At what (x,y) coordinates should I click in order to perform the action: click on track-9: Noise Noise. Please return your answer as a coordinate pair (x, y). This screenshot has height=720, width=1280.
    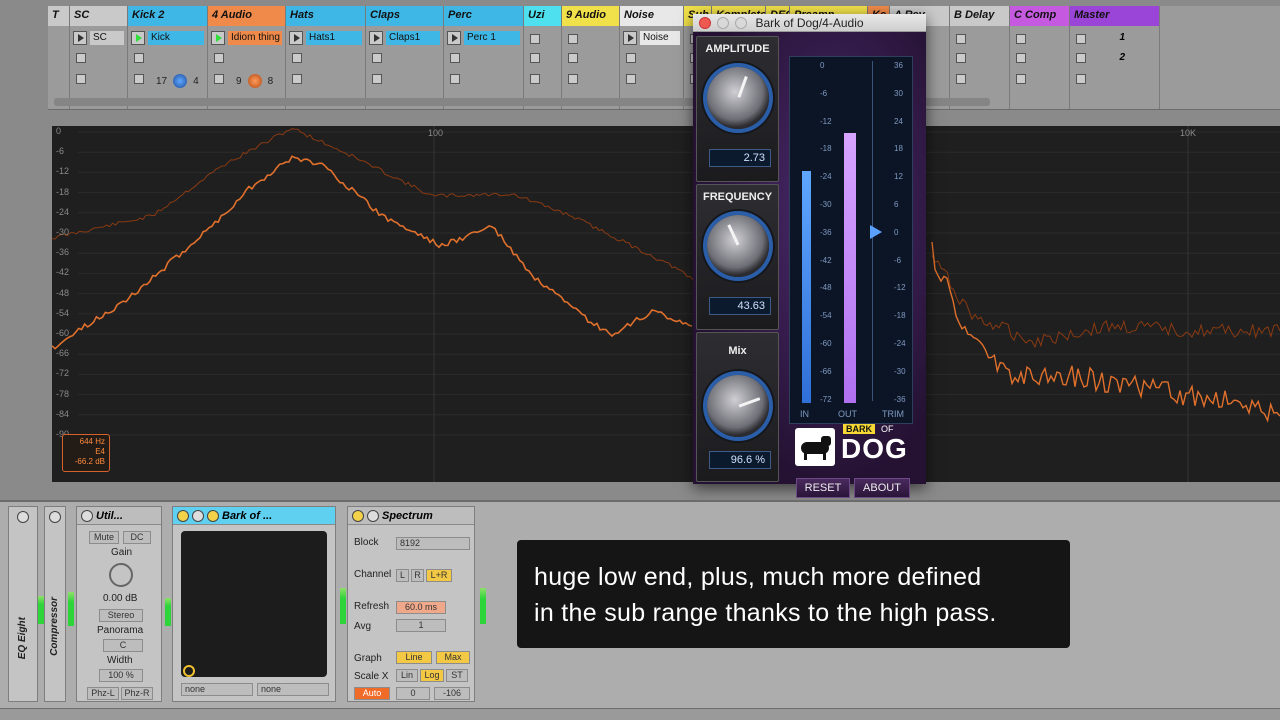
    Looking at the image, I should click on (652, 57).